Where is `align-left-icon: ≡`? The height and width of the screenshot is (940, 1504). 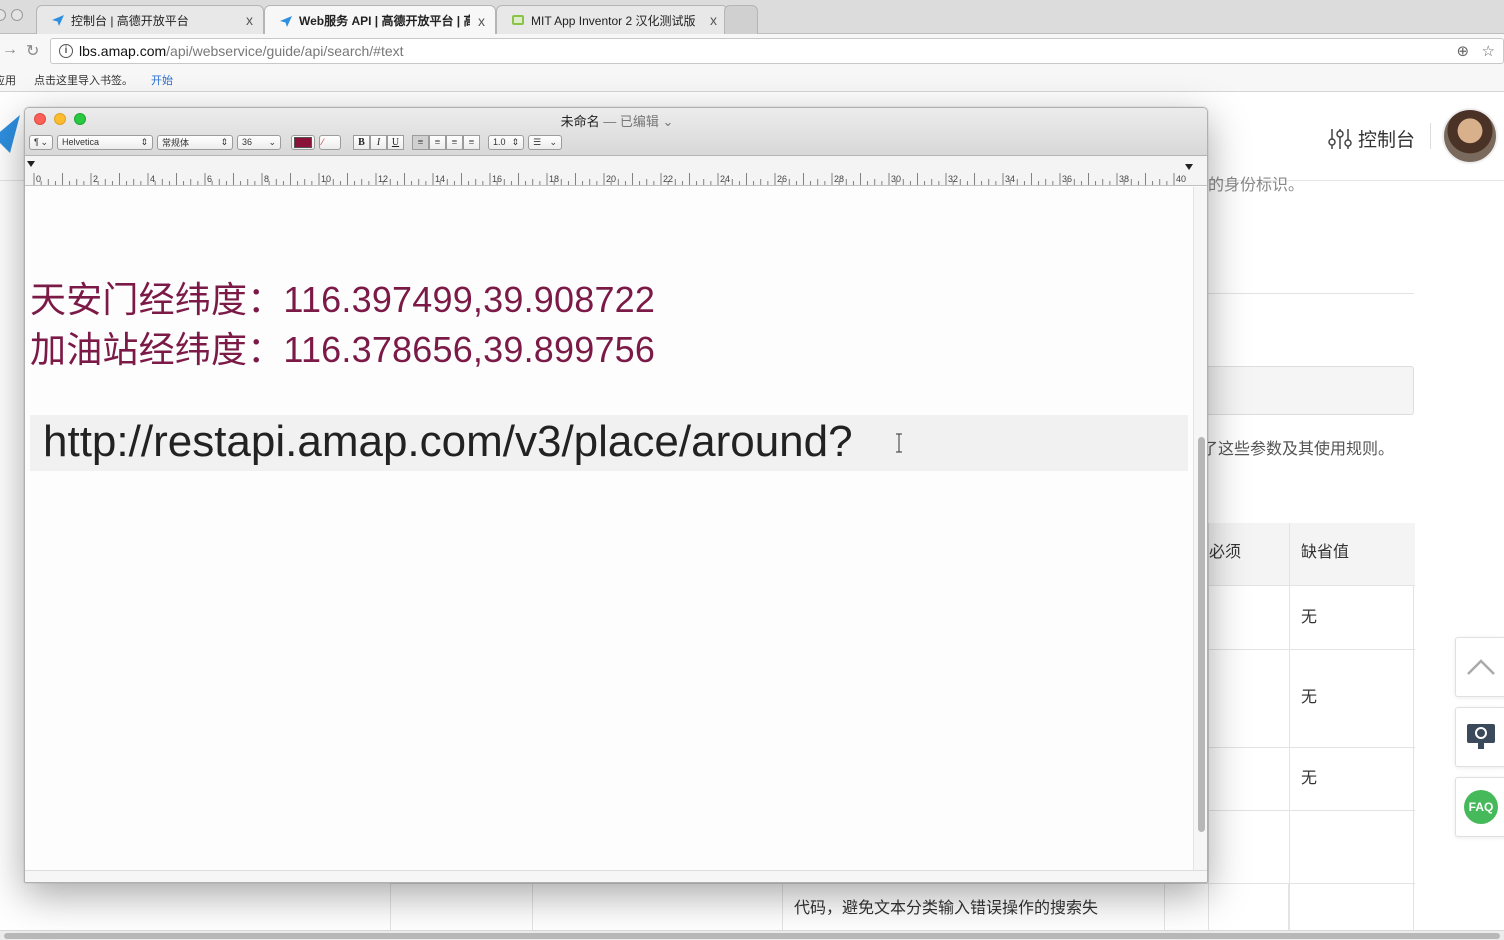 align-left-icon: ≡ is located at coordinates (420, 142).